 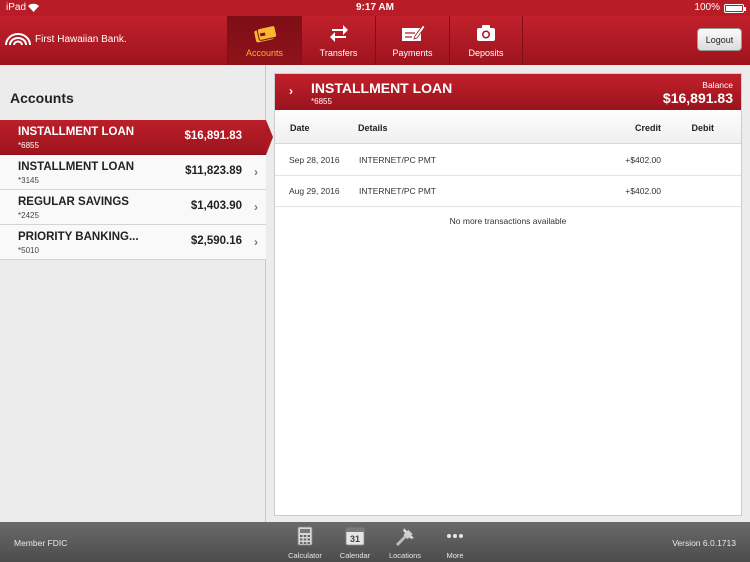 What do you see at coordinates (213, 136) in the screenshot?
I see `account-balance: $16,891.83` at bounding box center [213, 136].